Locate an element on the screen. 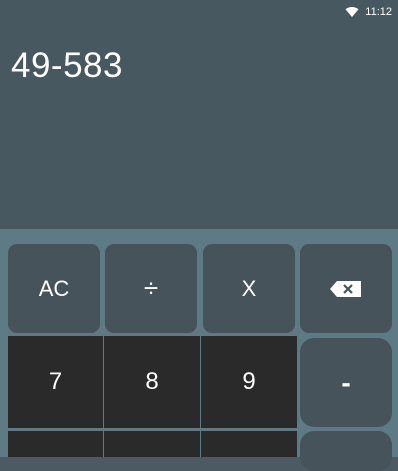 This screenshot has width=398, height=471. status-bar: 11:12 is located at coordinates (368, 12).